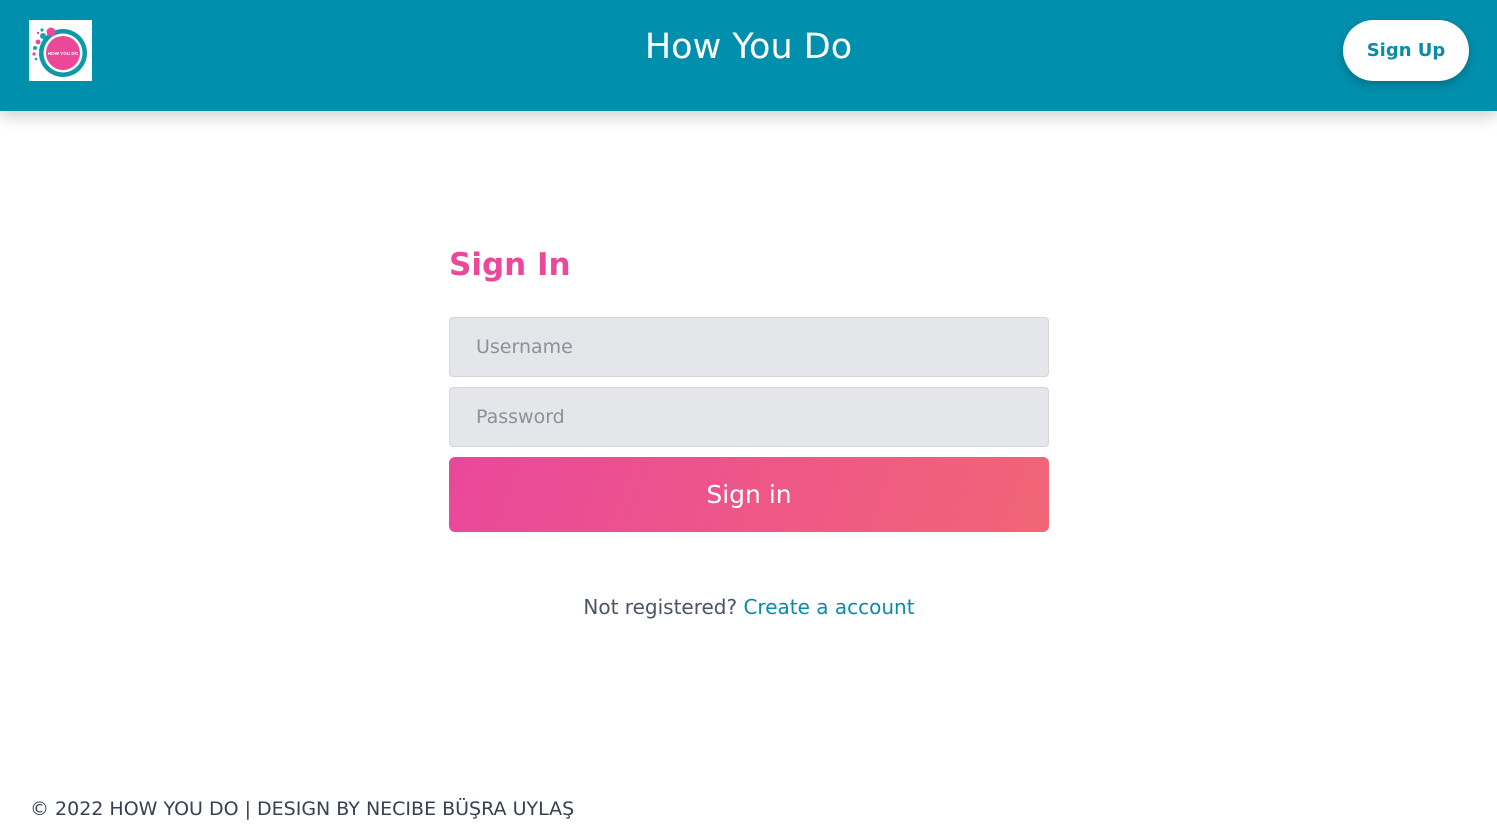 The width and height of the screenshot is (1497, 829). Describe the element at coordinates (749, 347) in the screenshot. I see `username-input` at that location.